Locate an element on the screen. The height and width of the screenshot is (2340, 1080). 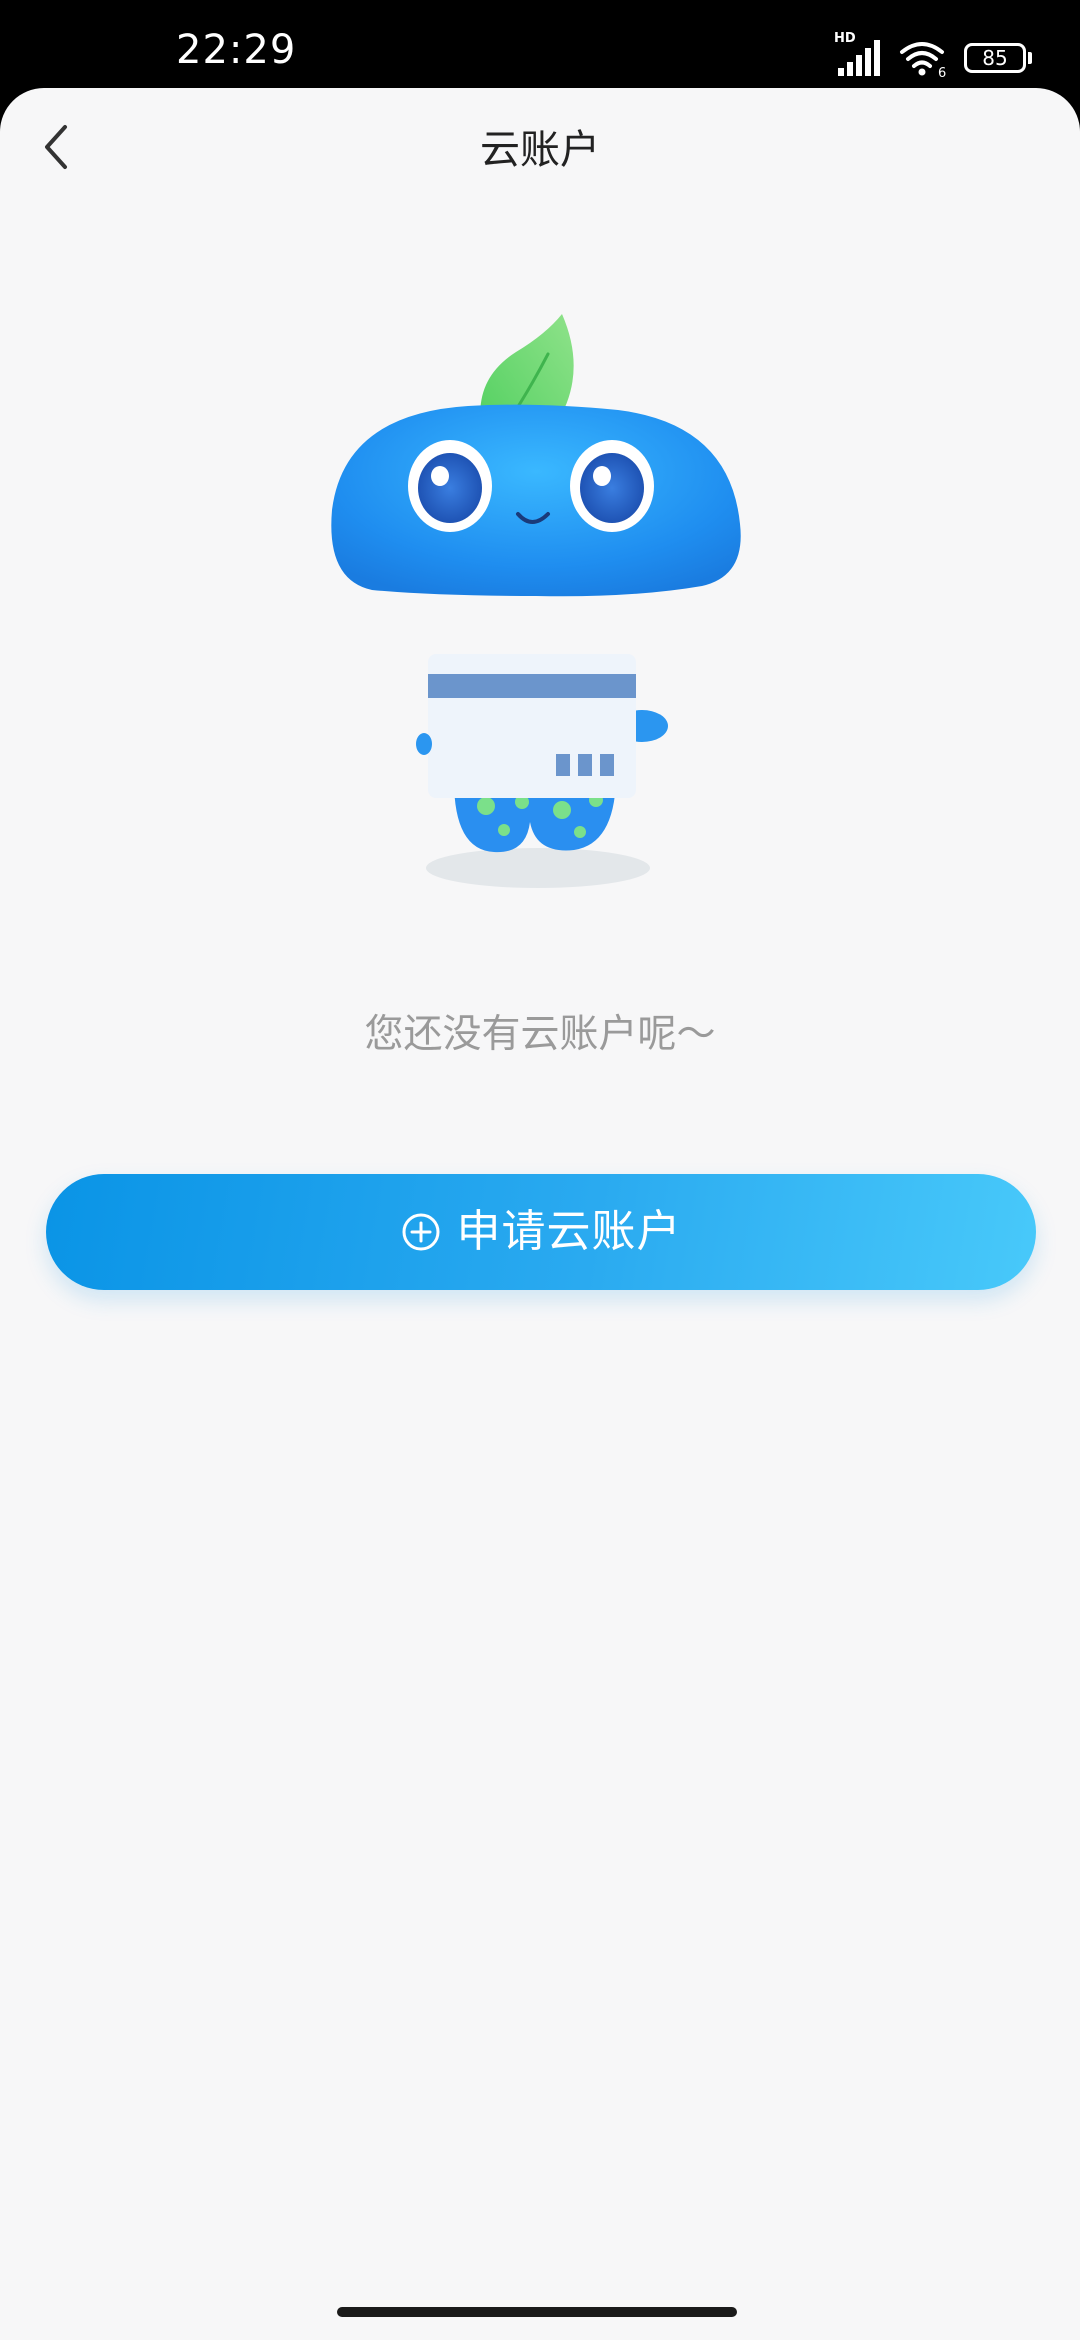
battery-level: 85 is located at coordinates (995, 58).